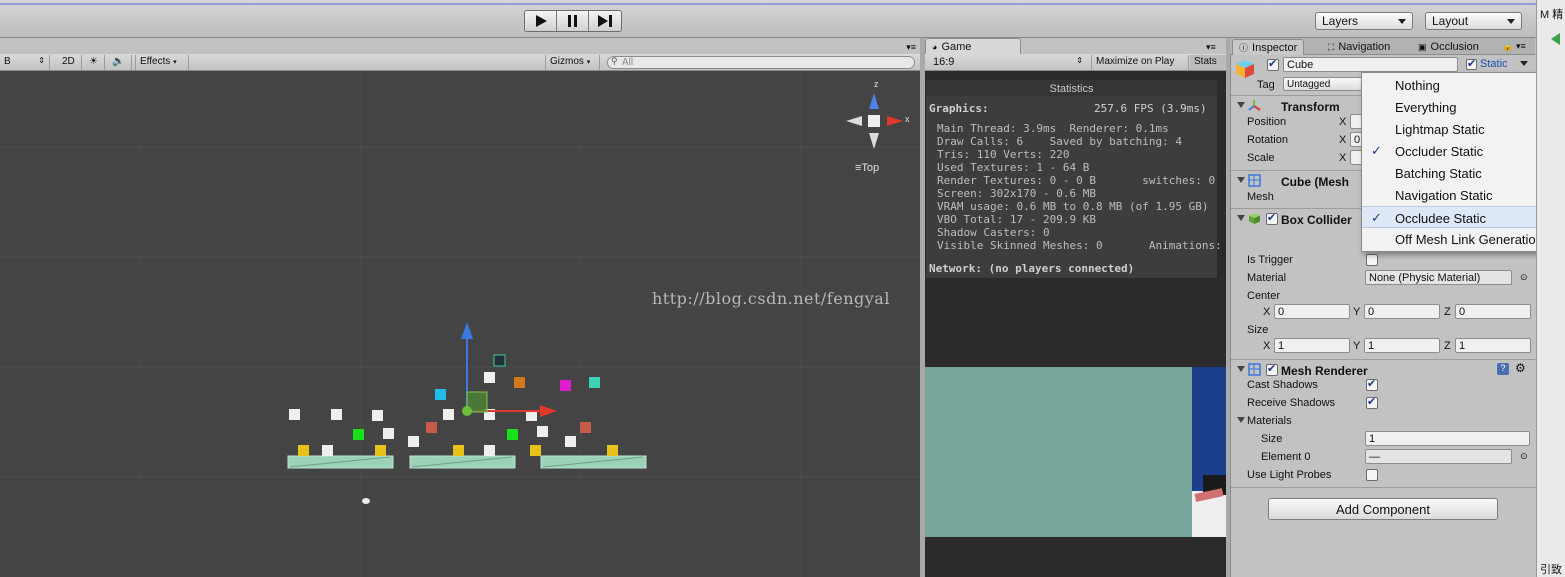 The image size is (1565, 577). What do you see at coordinates (1555, 39) in the screenshot?
I see `back-arrow-icon` at bounding box center [1555, 39].